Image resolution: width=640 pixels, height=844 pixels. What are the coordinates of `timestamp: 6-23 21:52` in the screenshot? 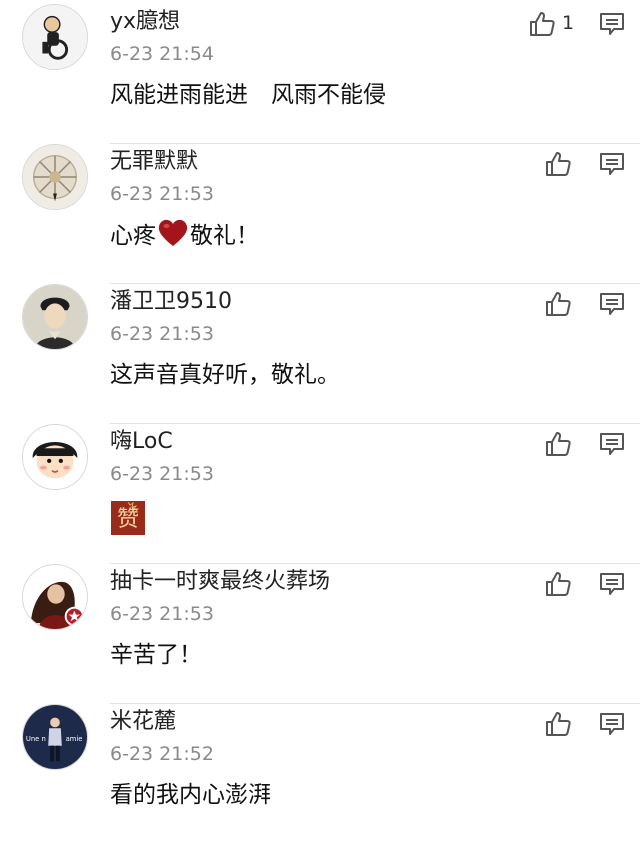 It's located at (162, 754).